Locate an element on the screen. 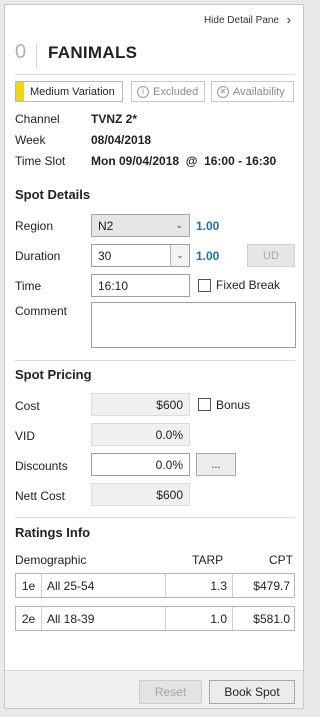 The height and width of the screenshot is (717, 320). ratings-info-heading: Ratings Info is located at coordinates (53, 532).